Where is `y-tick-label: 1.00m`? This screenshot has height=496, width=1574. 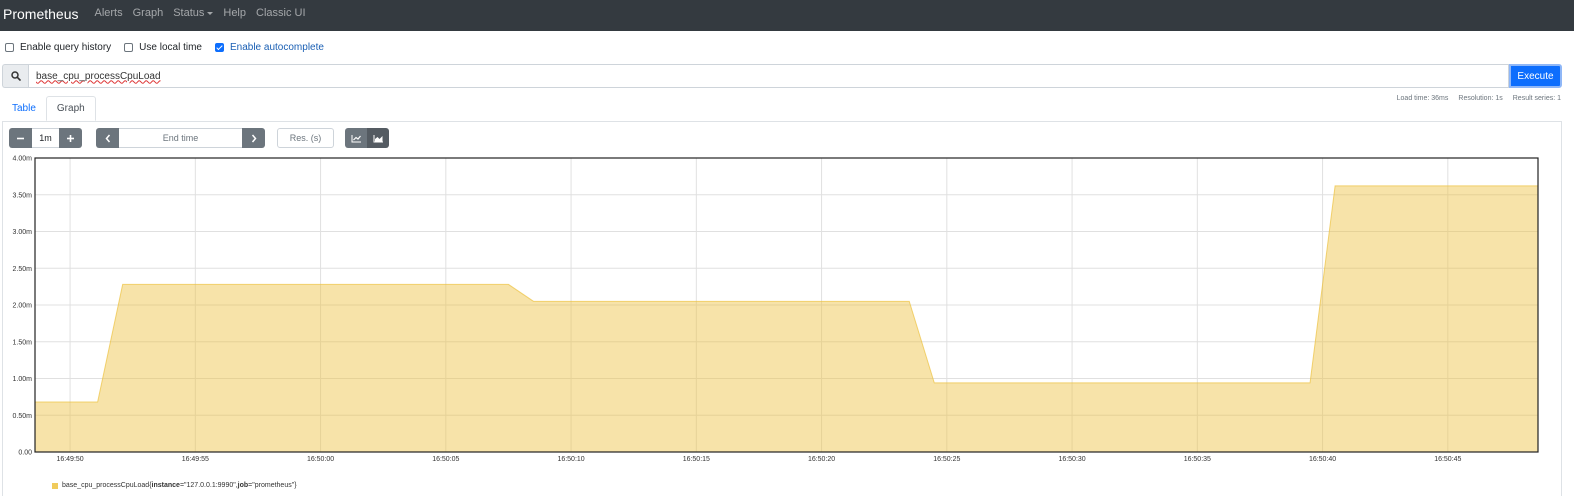 y-tick-label: 1.00m is located at coordinates (23, 379).